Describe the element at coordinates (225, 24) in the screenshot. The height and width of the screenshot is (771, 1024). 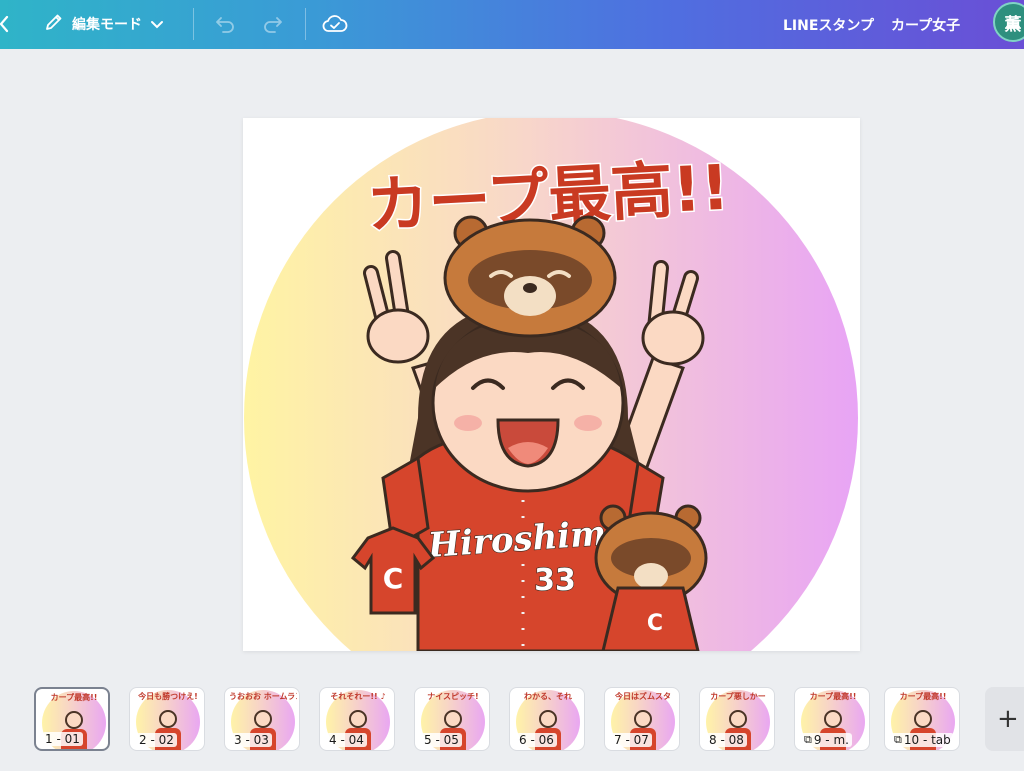
I see `undo-icon` at that location.